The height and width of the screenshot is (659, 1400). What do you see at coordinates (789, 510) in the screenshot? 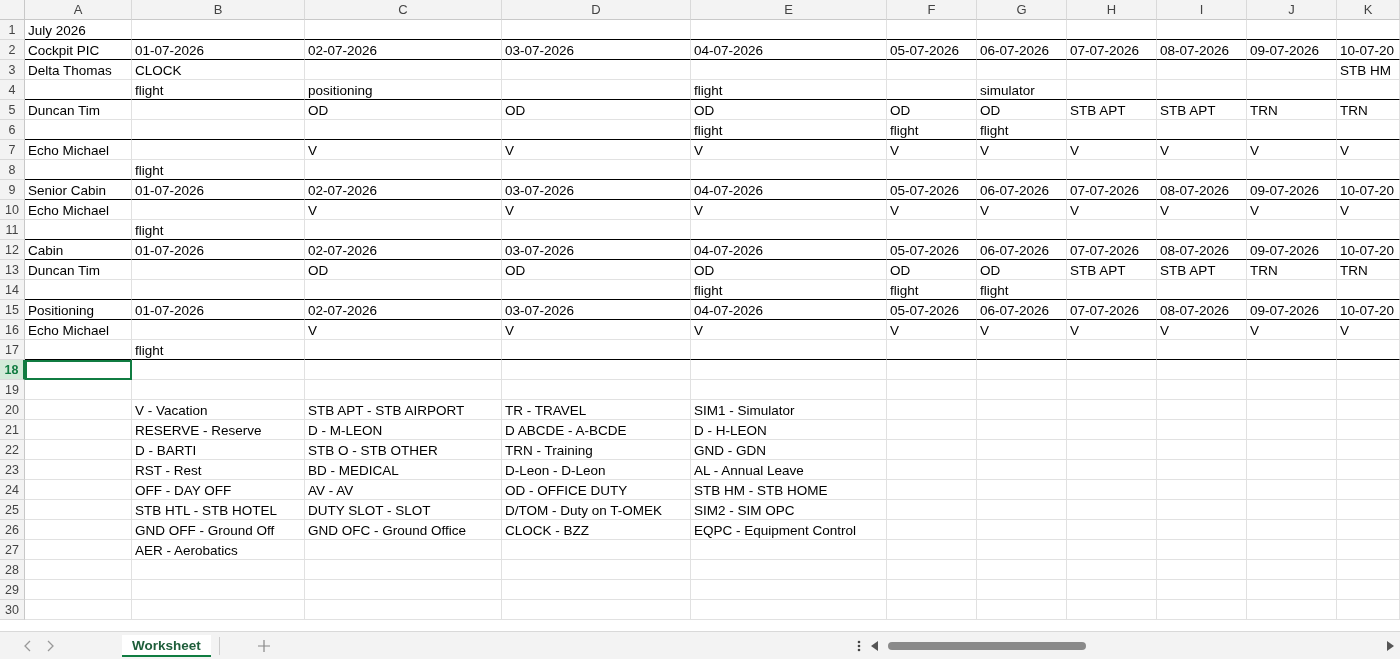
I see `table-cell: SIM2 - SIM OPC` at bounding box center [789, 510].